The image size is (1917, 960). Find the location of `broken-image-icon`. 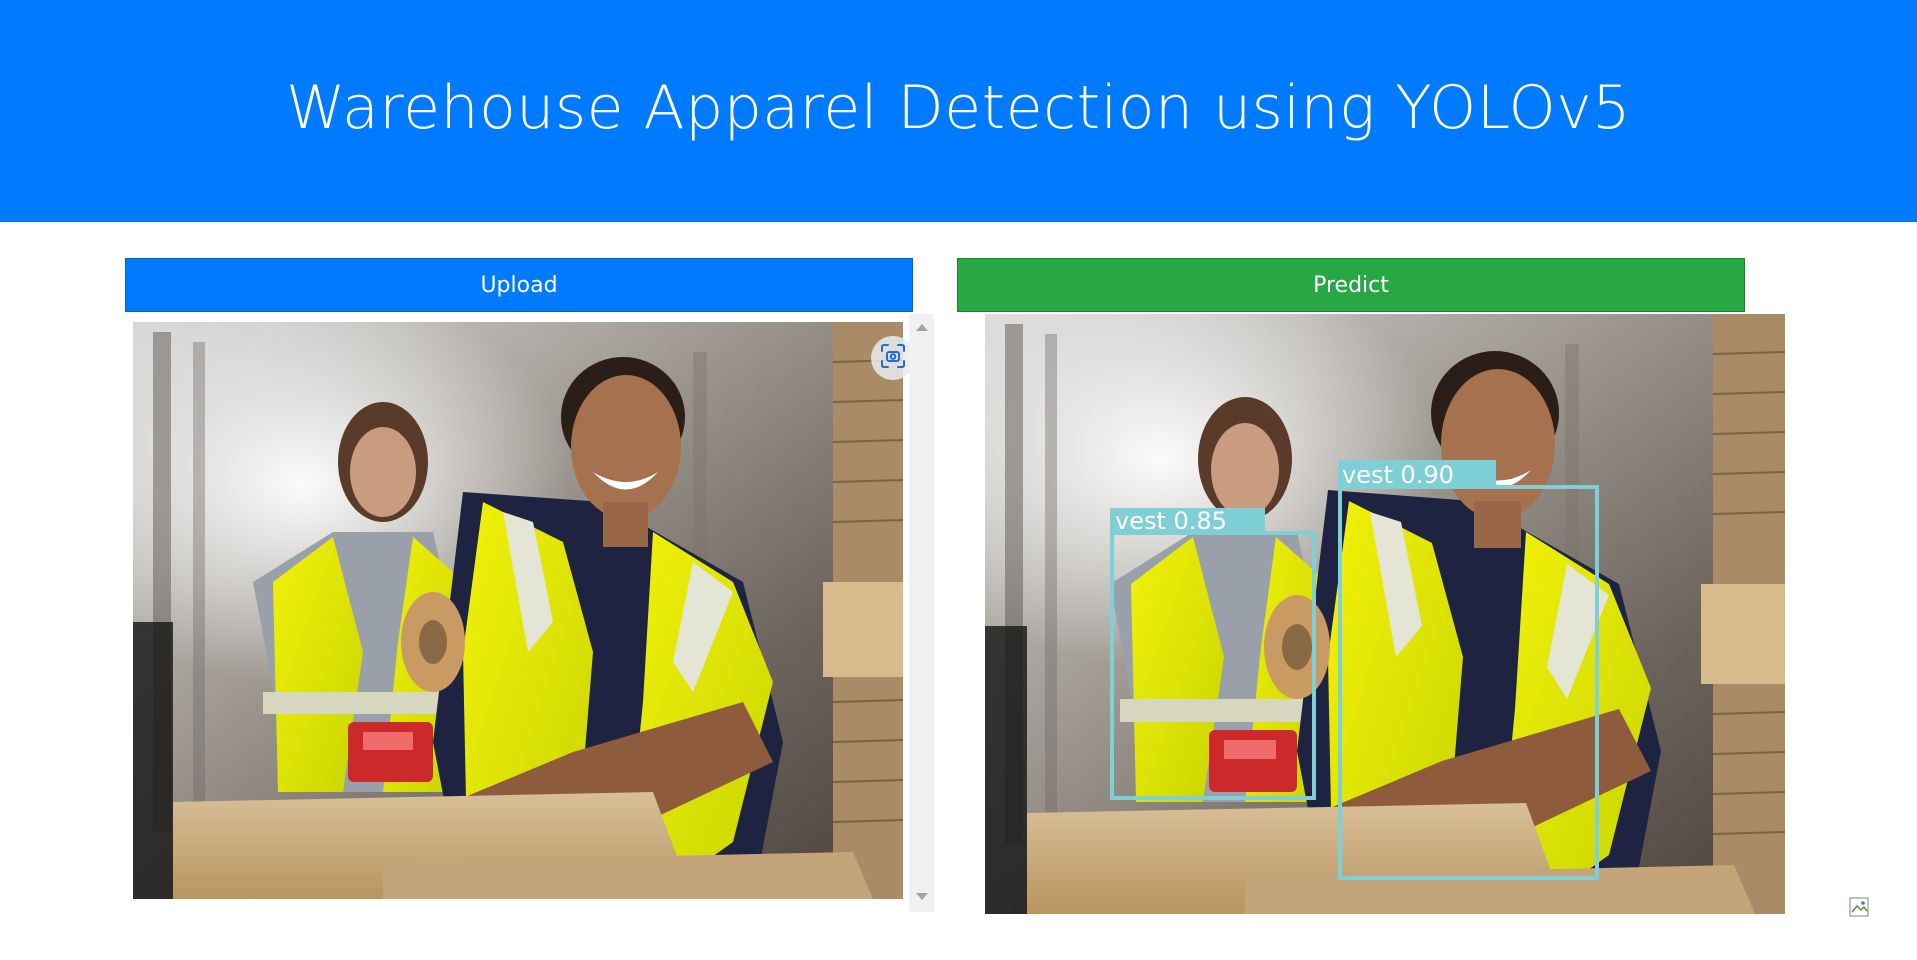

broken-image-icon is located at coordinates (1860, 908).